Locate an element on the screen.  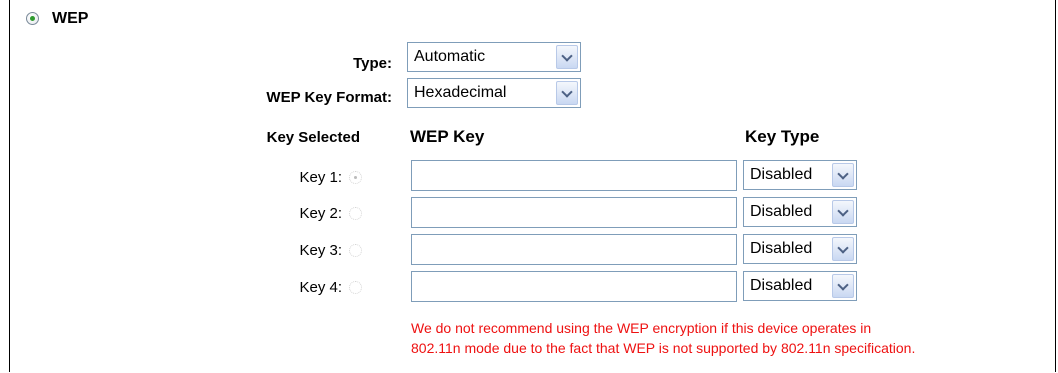
key-4-label: Key 4: is located at coordinates (320, 287).